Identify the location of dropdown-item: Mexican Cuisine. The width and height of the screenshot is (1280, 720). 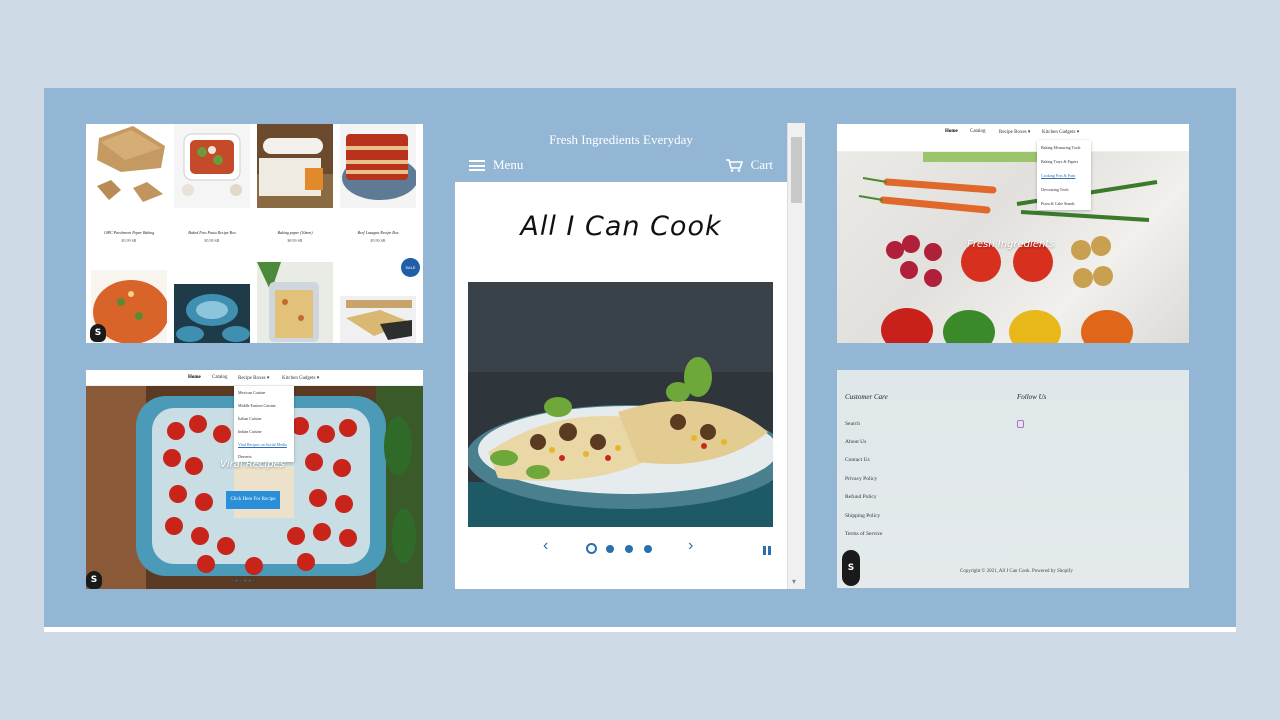
(251, 392).